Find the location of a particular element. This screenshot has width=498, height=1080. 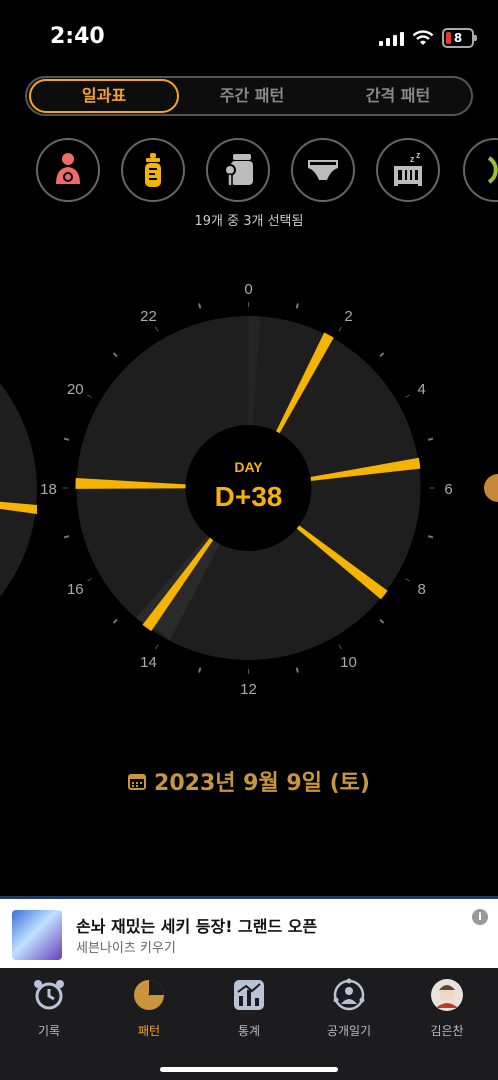

cellular-signal-icon is located at coordinates (391, 38).